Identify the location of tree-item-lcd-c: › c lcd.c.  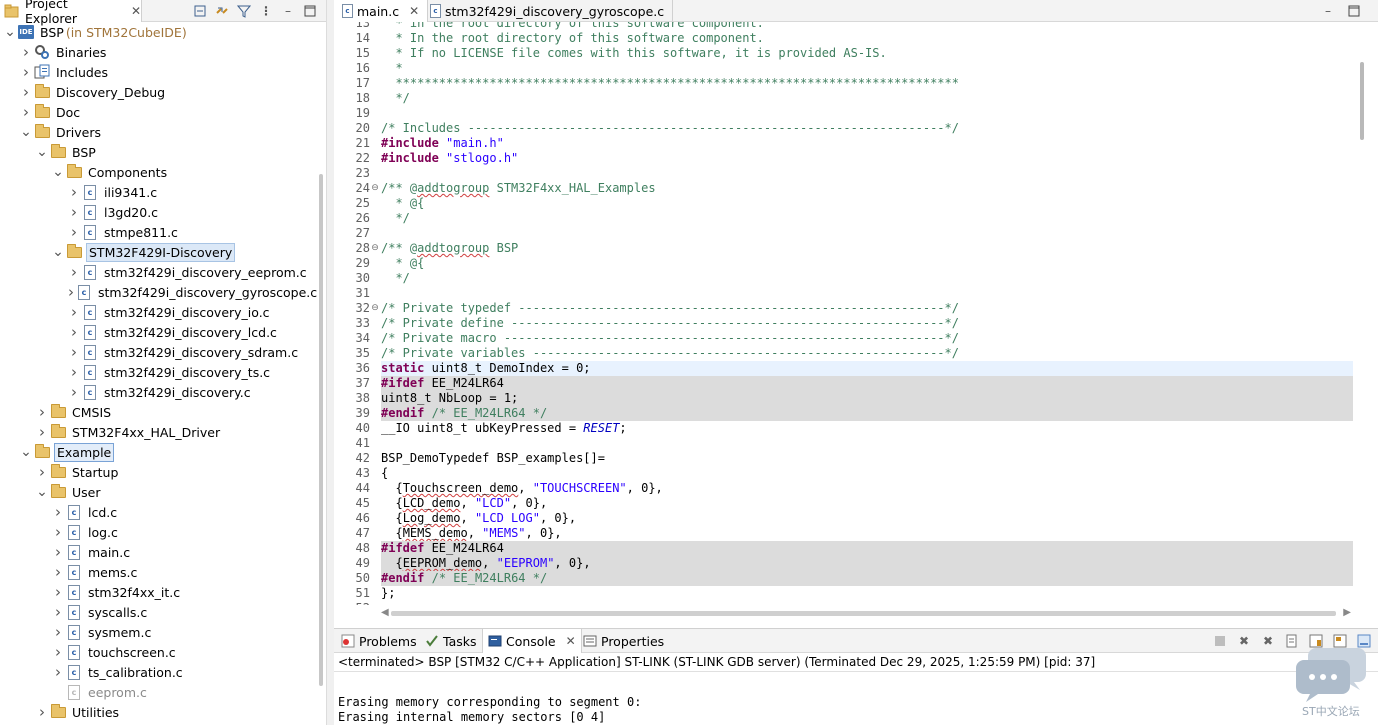
(159, 512).